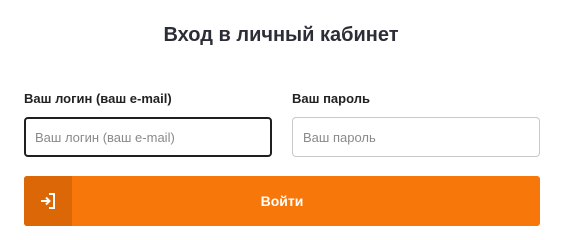 The image size is (562, 240). Describe the element at coordinates (416, 137) in the screenshot. I see `password-input` at that location.